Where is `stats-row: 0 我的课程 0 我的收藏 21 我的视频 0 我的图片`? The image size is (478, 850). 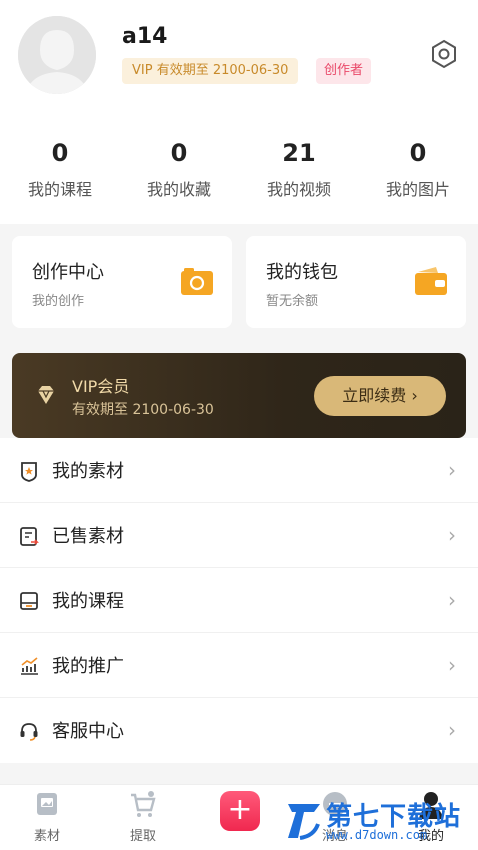 stats-row: 0 我的课程 0 我的收藏 21 我的视频 0 我的图片 is located at coordinates (239, 172).